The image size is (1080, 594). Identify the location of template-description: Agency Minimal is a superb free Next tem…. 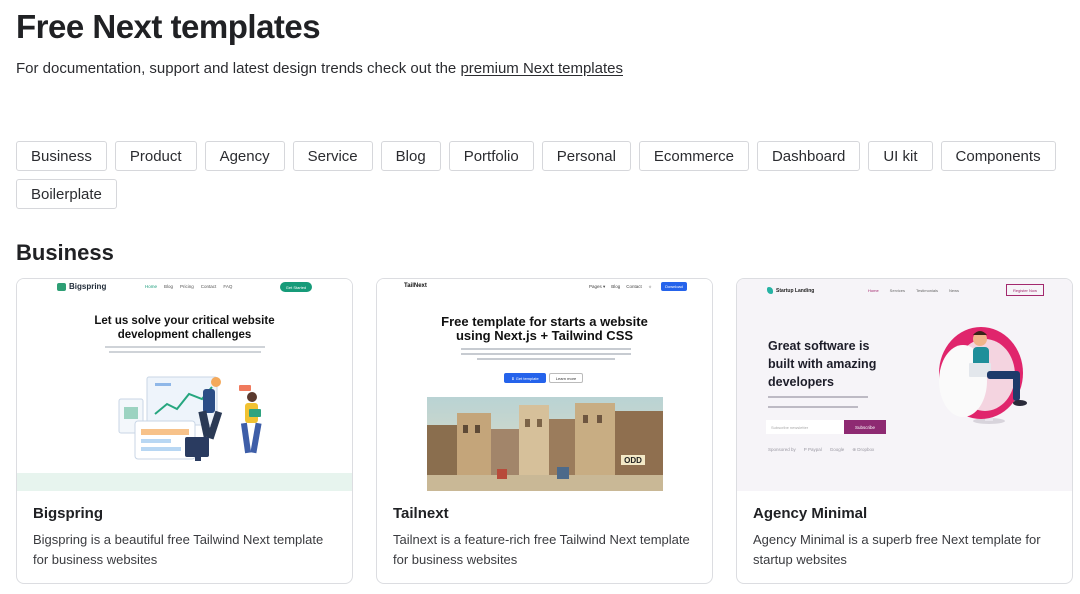
(897, 549).